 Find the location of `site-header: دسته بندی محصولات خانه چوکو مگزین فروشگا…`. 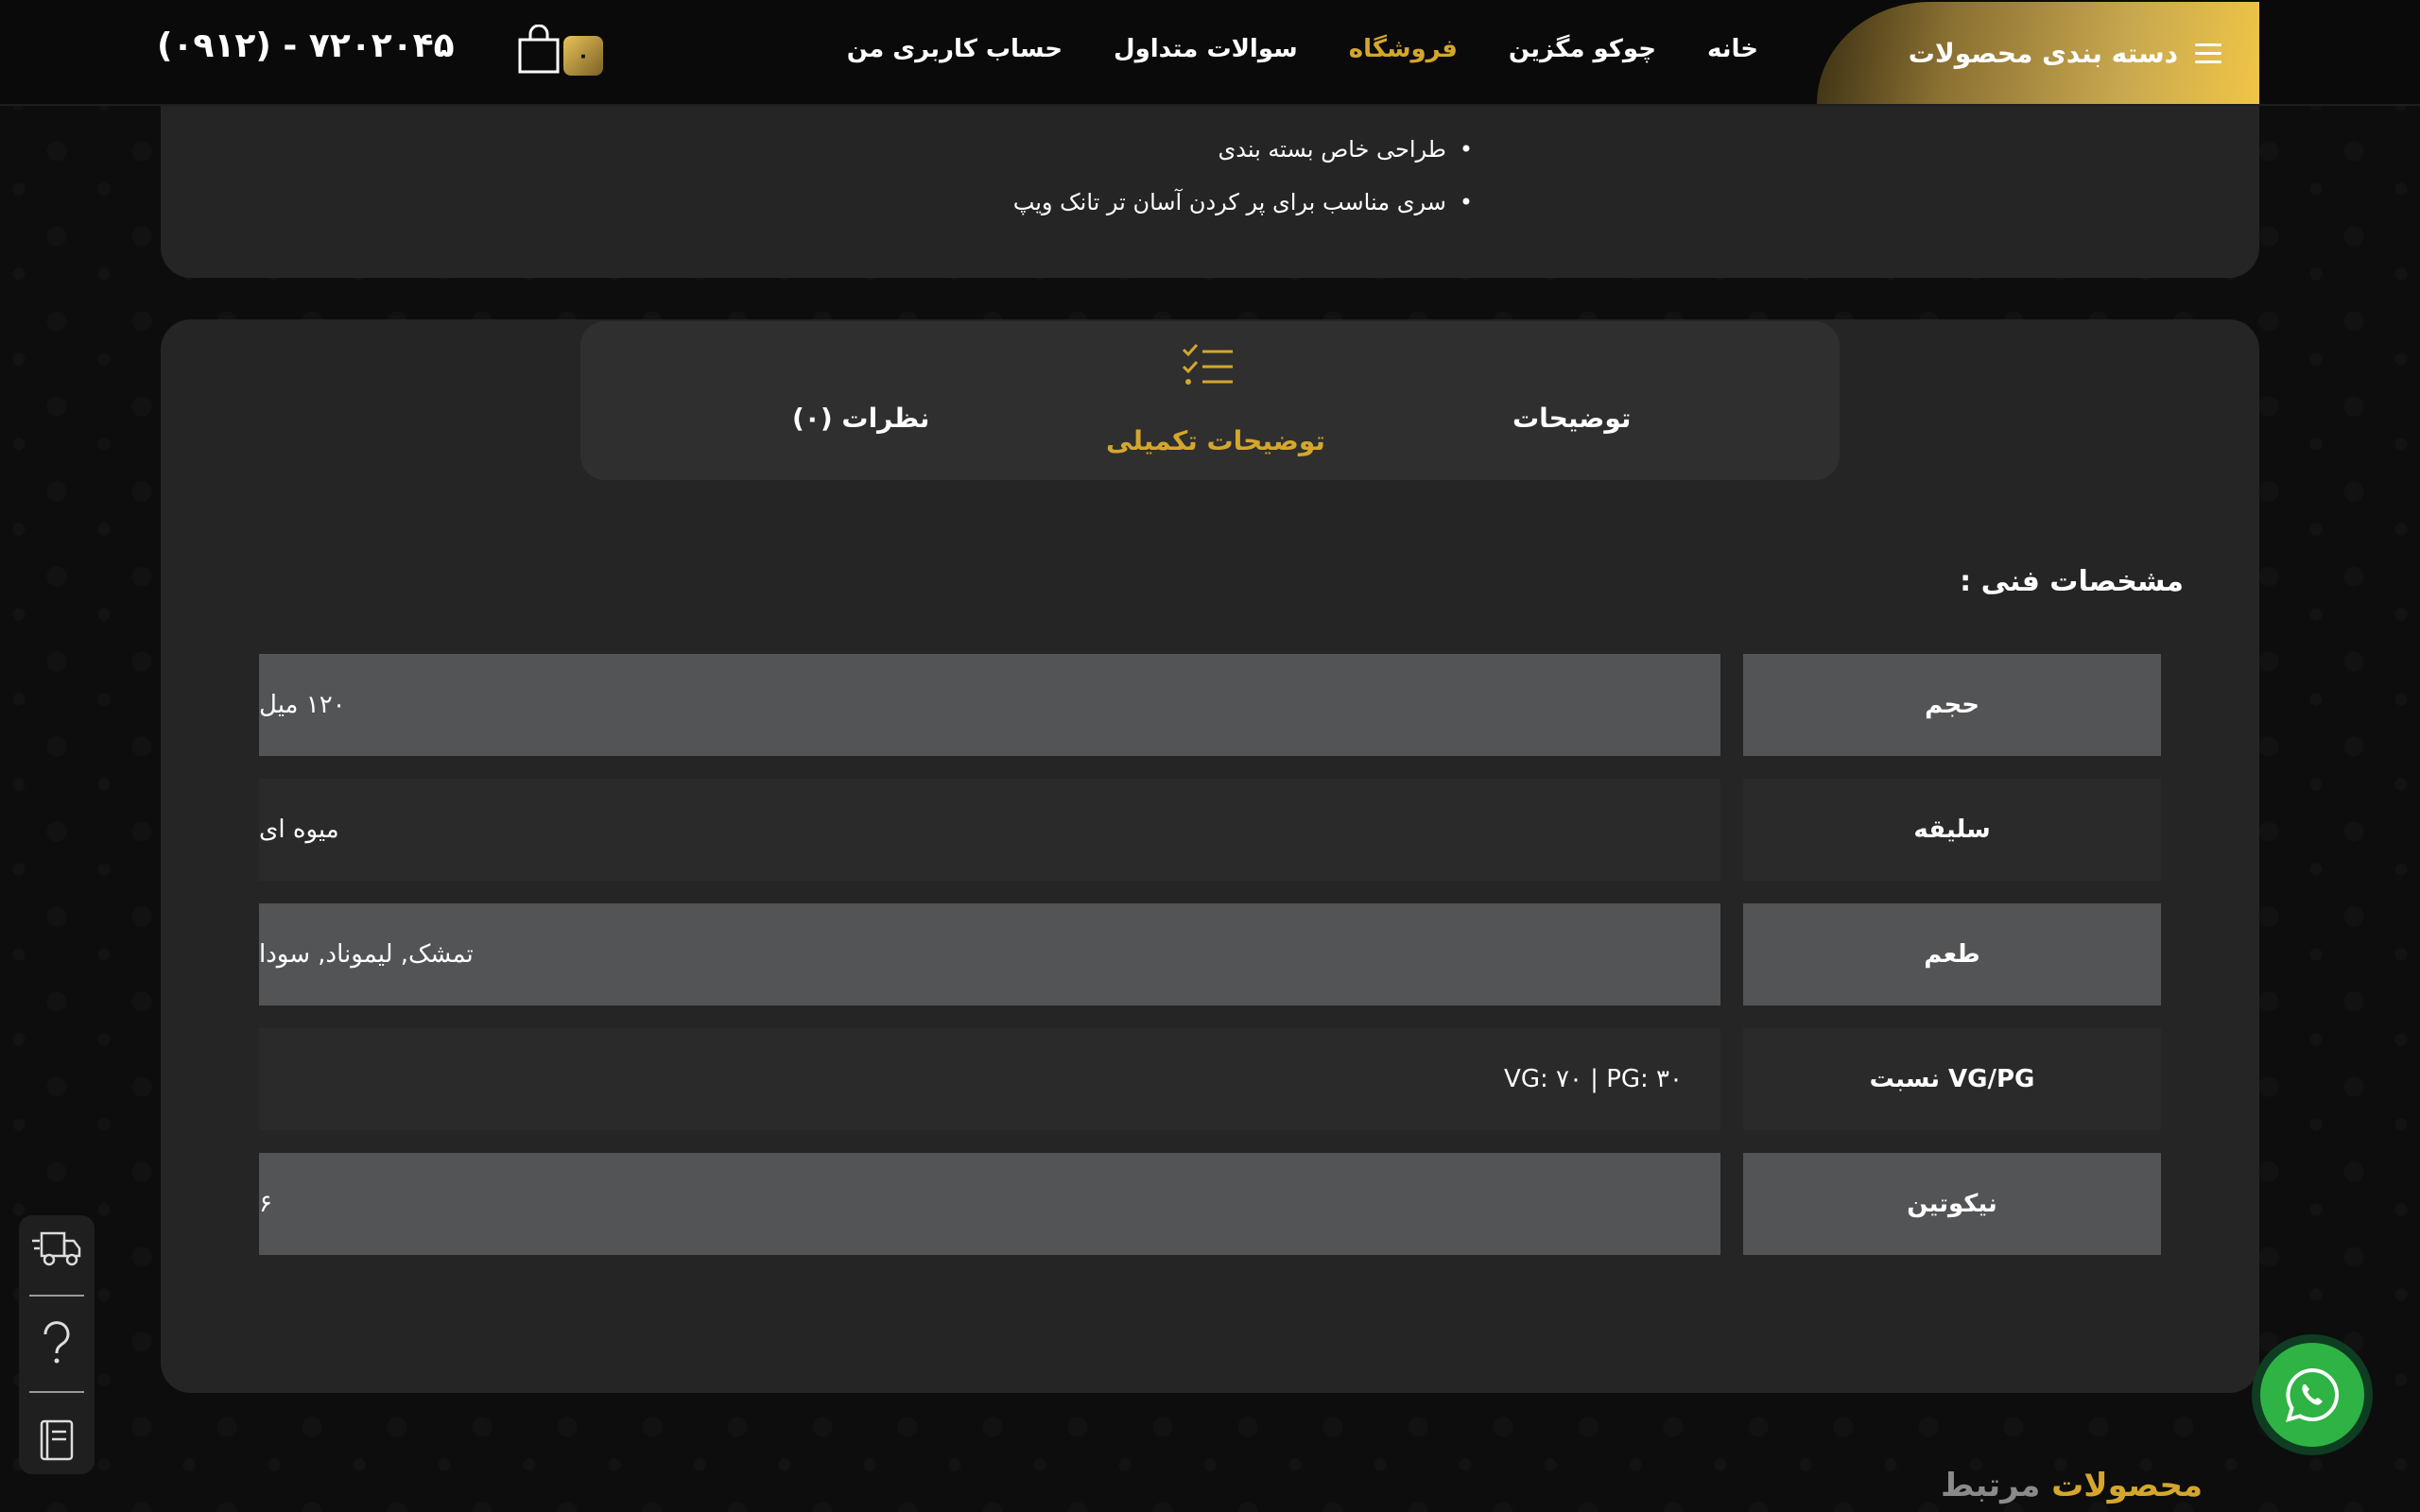

site-header: دسته بندی محصولات خانه چوکو مگزین فروشگا… is located at coordinates (1210, 53).